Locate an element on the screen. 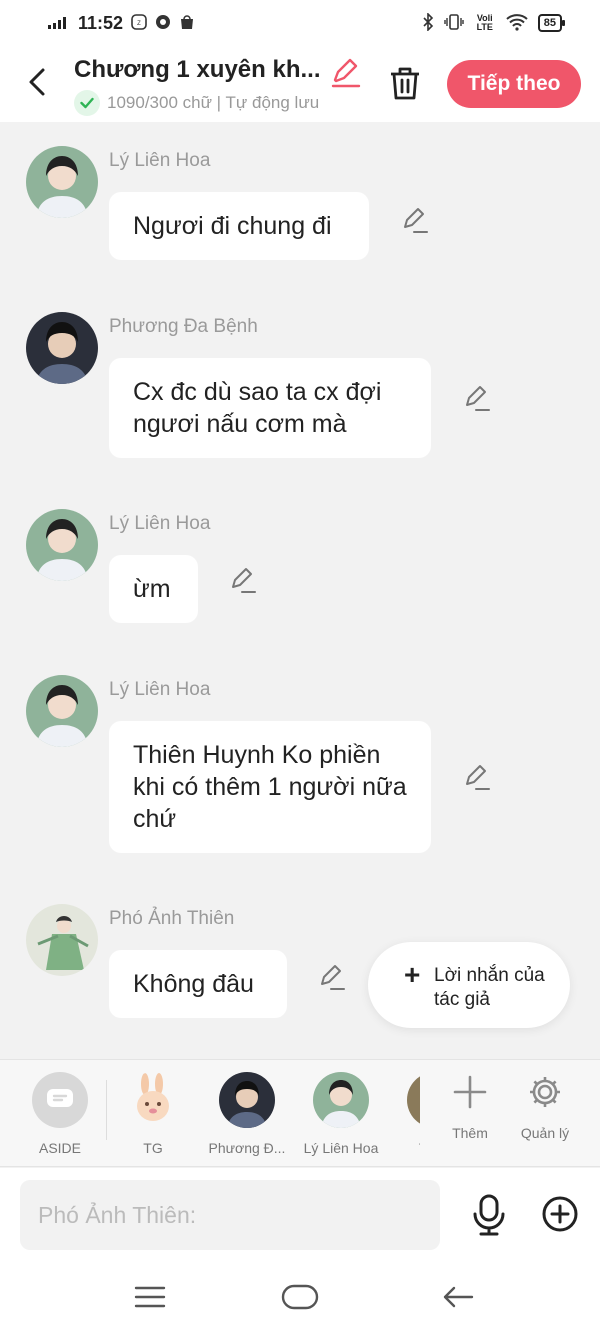 Image resolution: width=600 pixels, height=1333 pixels. microphone-icon is located at coordinates (489, 1215).